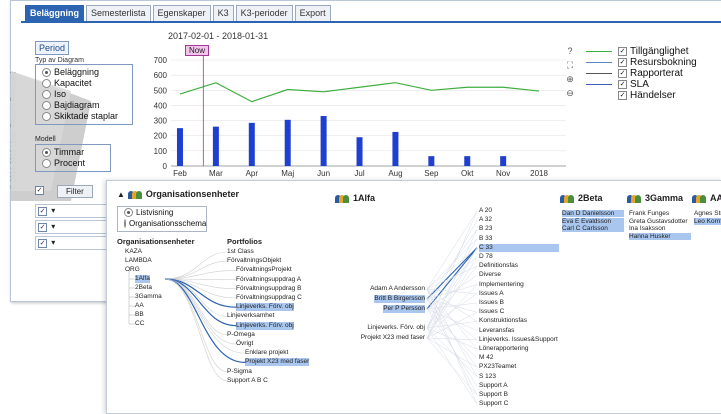 Image resolution: width=721 pixels, height=414 pixels. What do you see at coordinates (660, 236) in the screenshot?
I see `team-member: Hanna Husker` at bounding box center [660, 236].